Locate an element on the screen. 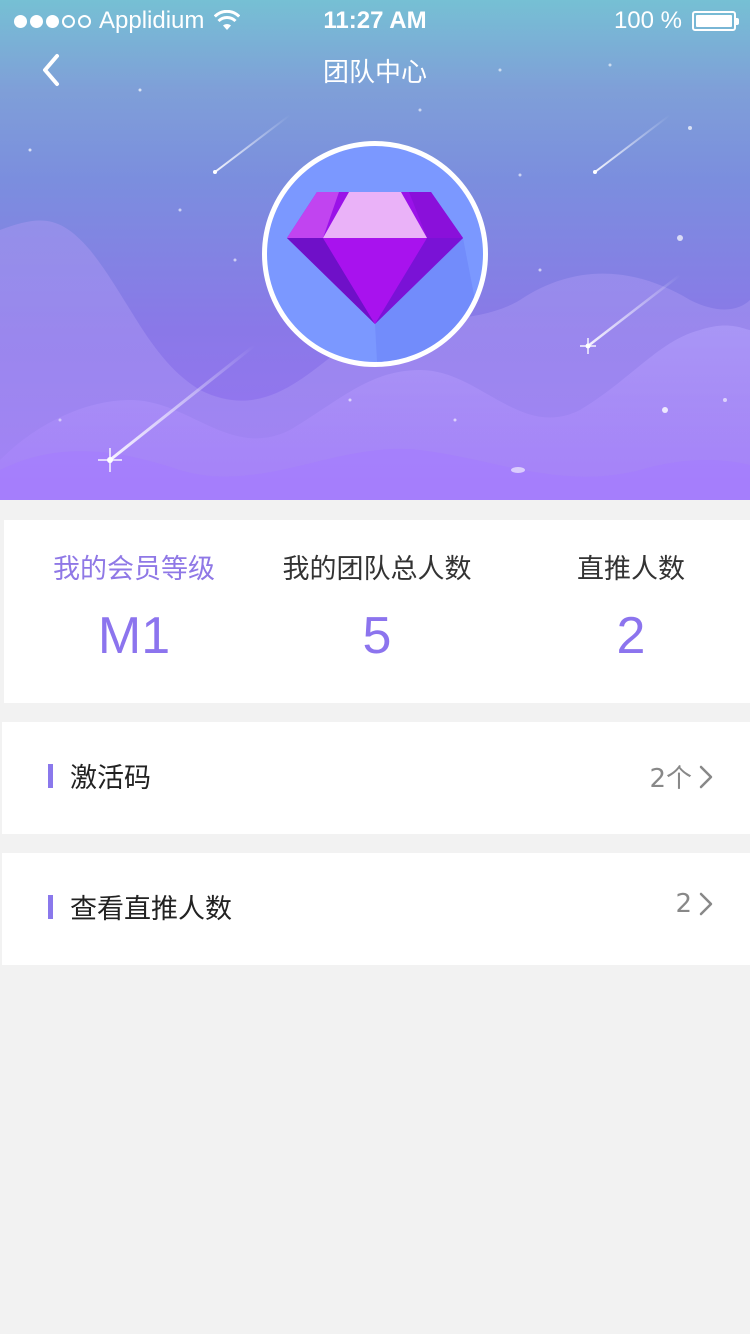  stat-value: 2 is located at coordinates (631, 636).